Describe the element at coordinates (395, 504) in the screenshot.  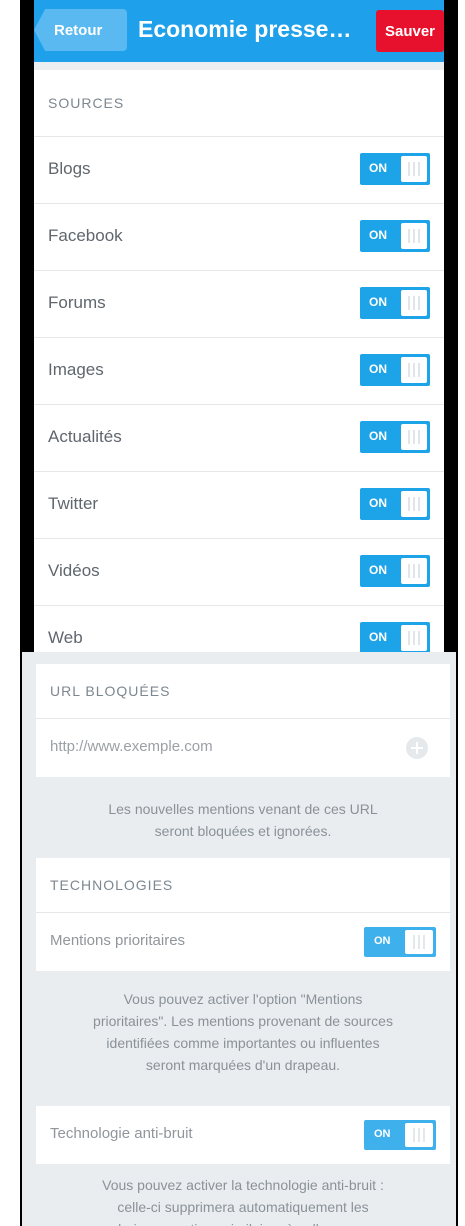
I see `twitter-toggle: ON` at that location.